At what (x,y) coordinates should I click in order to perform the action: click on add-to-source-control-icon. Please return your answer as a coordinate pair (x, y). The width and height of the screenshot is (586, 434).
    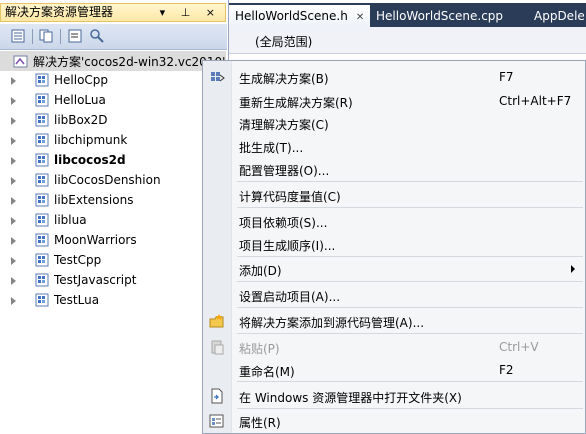
    Looking at the image, I should click on (217, 321).